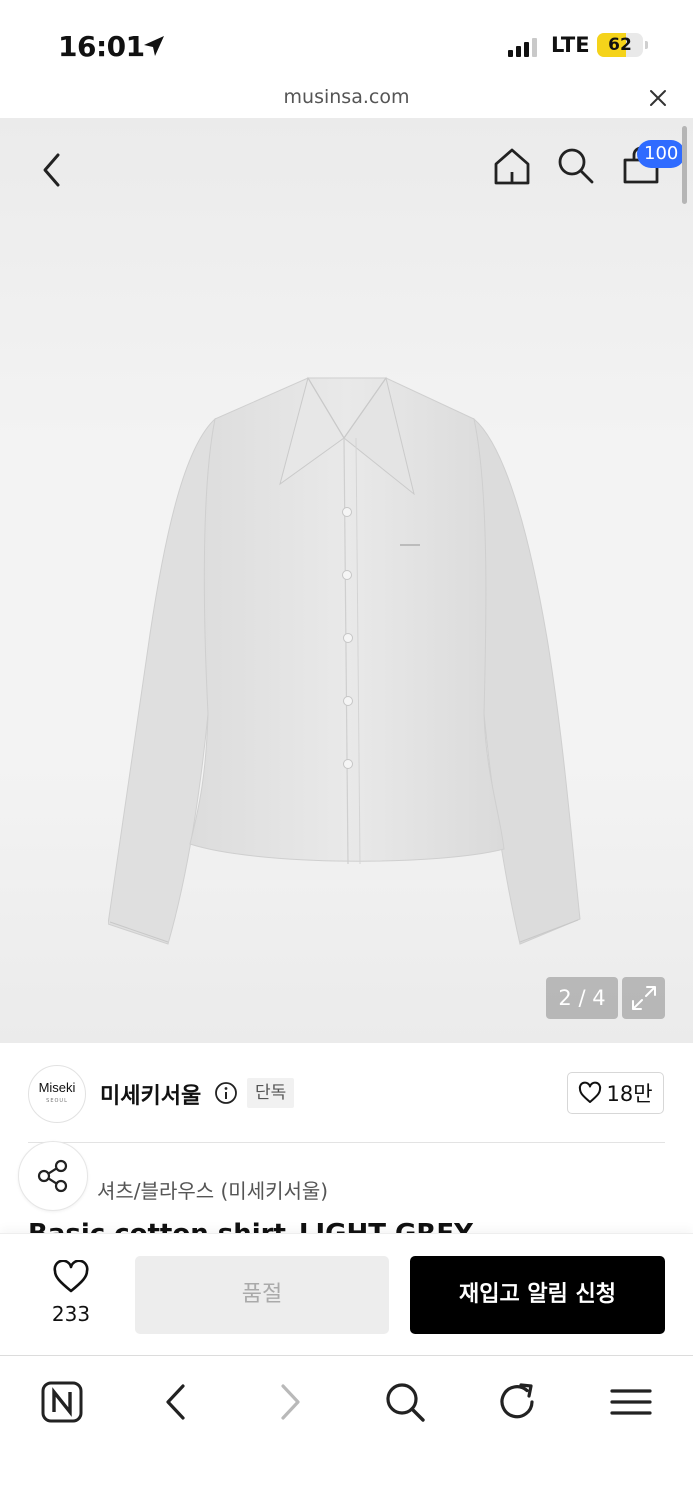 The image size is (693, 1500). Describe the element at coordinates (537, 1295) in the screenshot. I see `restock-alert-button: 재입고 알림 신청` at that location.